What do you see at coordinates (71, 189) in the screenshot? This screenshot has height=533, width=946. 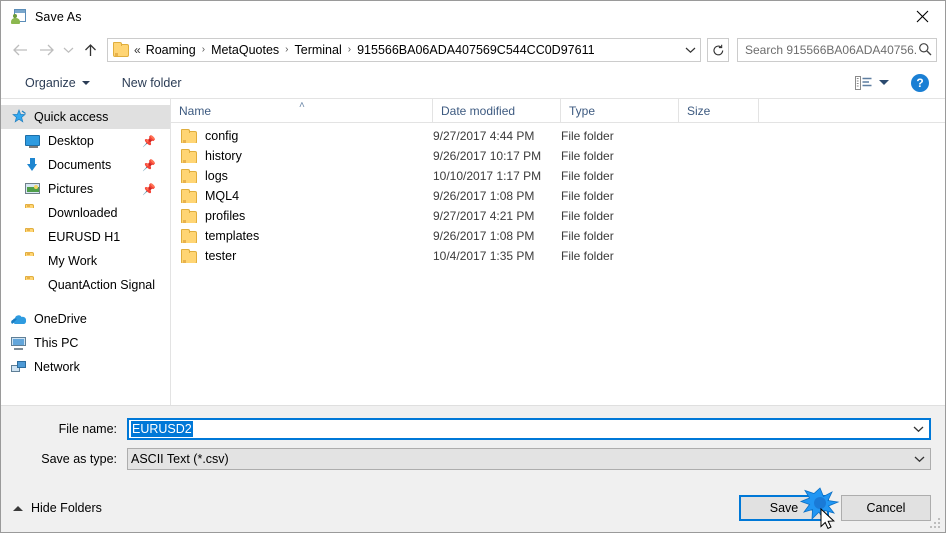 I see `sidebar-item-label: Pictures` at bounding box center [71, 189].